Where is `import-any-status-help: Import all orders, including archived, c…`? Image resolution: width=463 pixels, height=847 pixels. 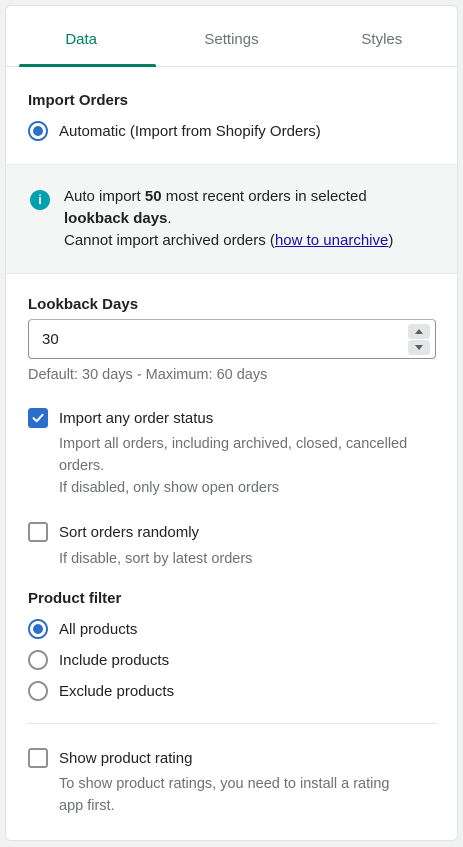 import-any-status-help: Import all orders, including archived, c… is located at coordinates (233, 466).